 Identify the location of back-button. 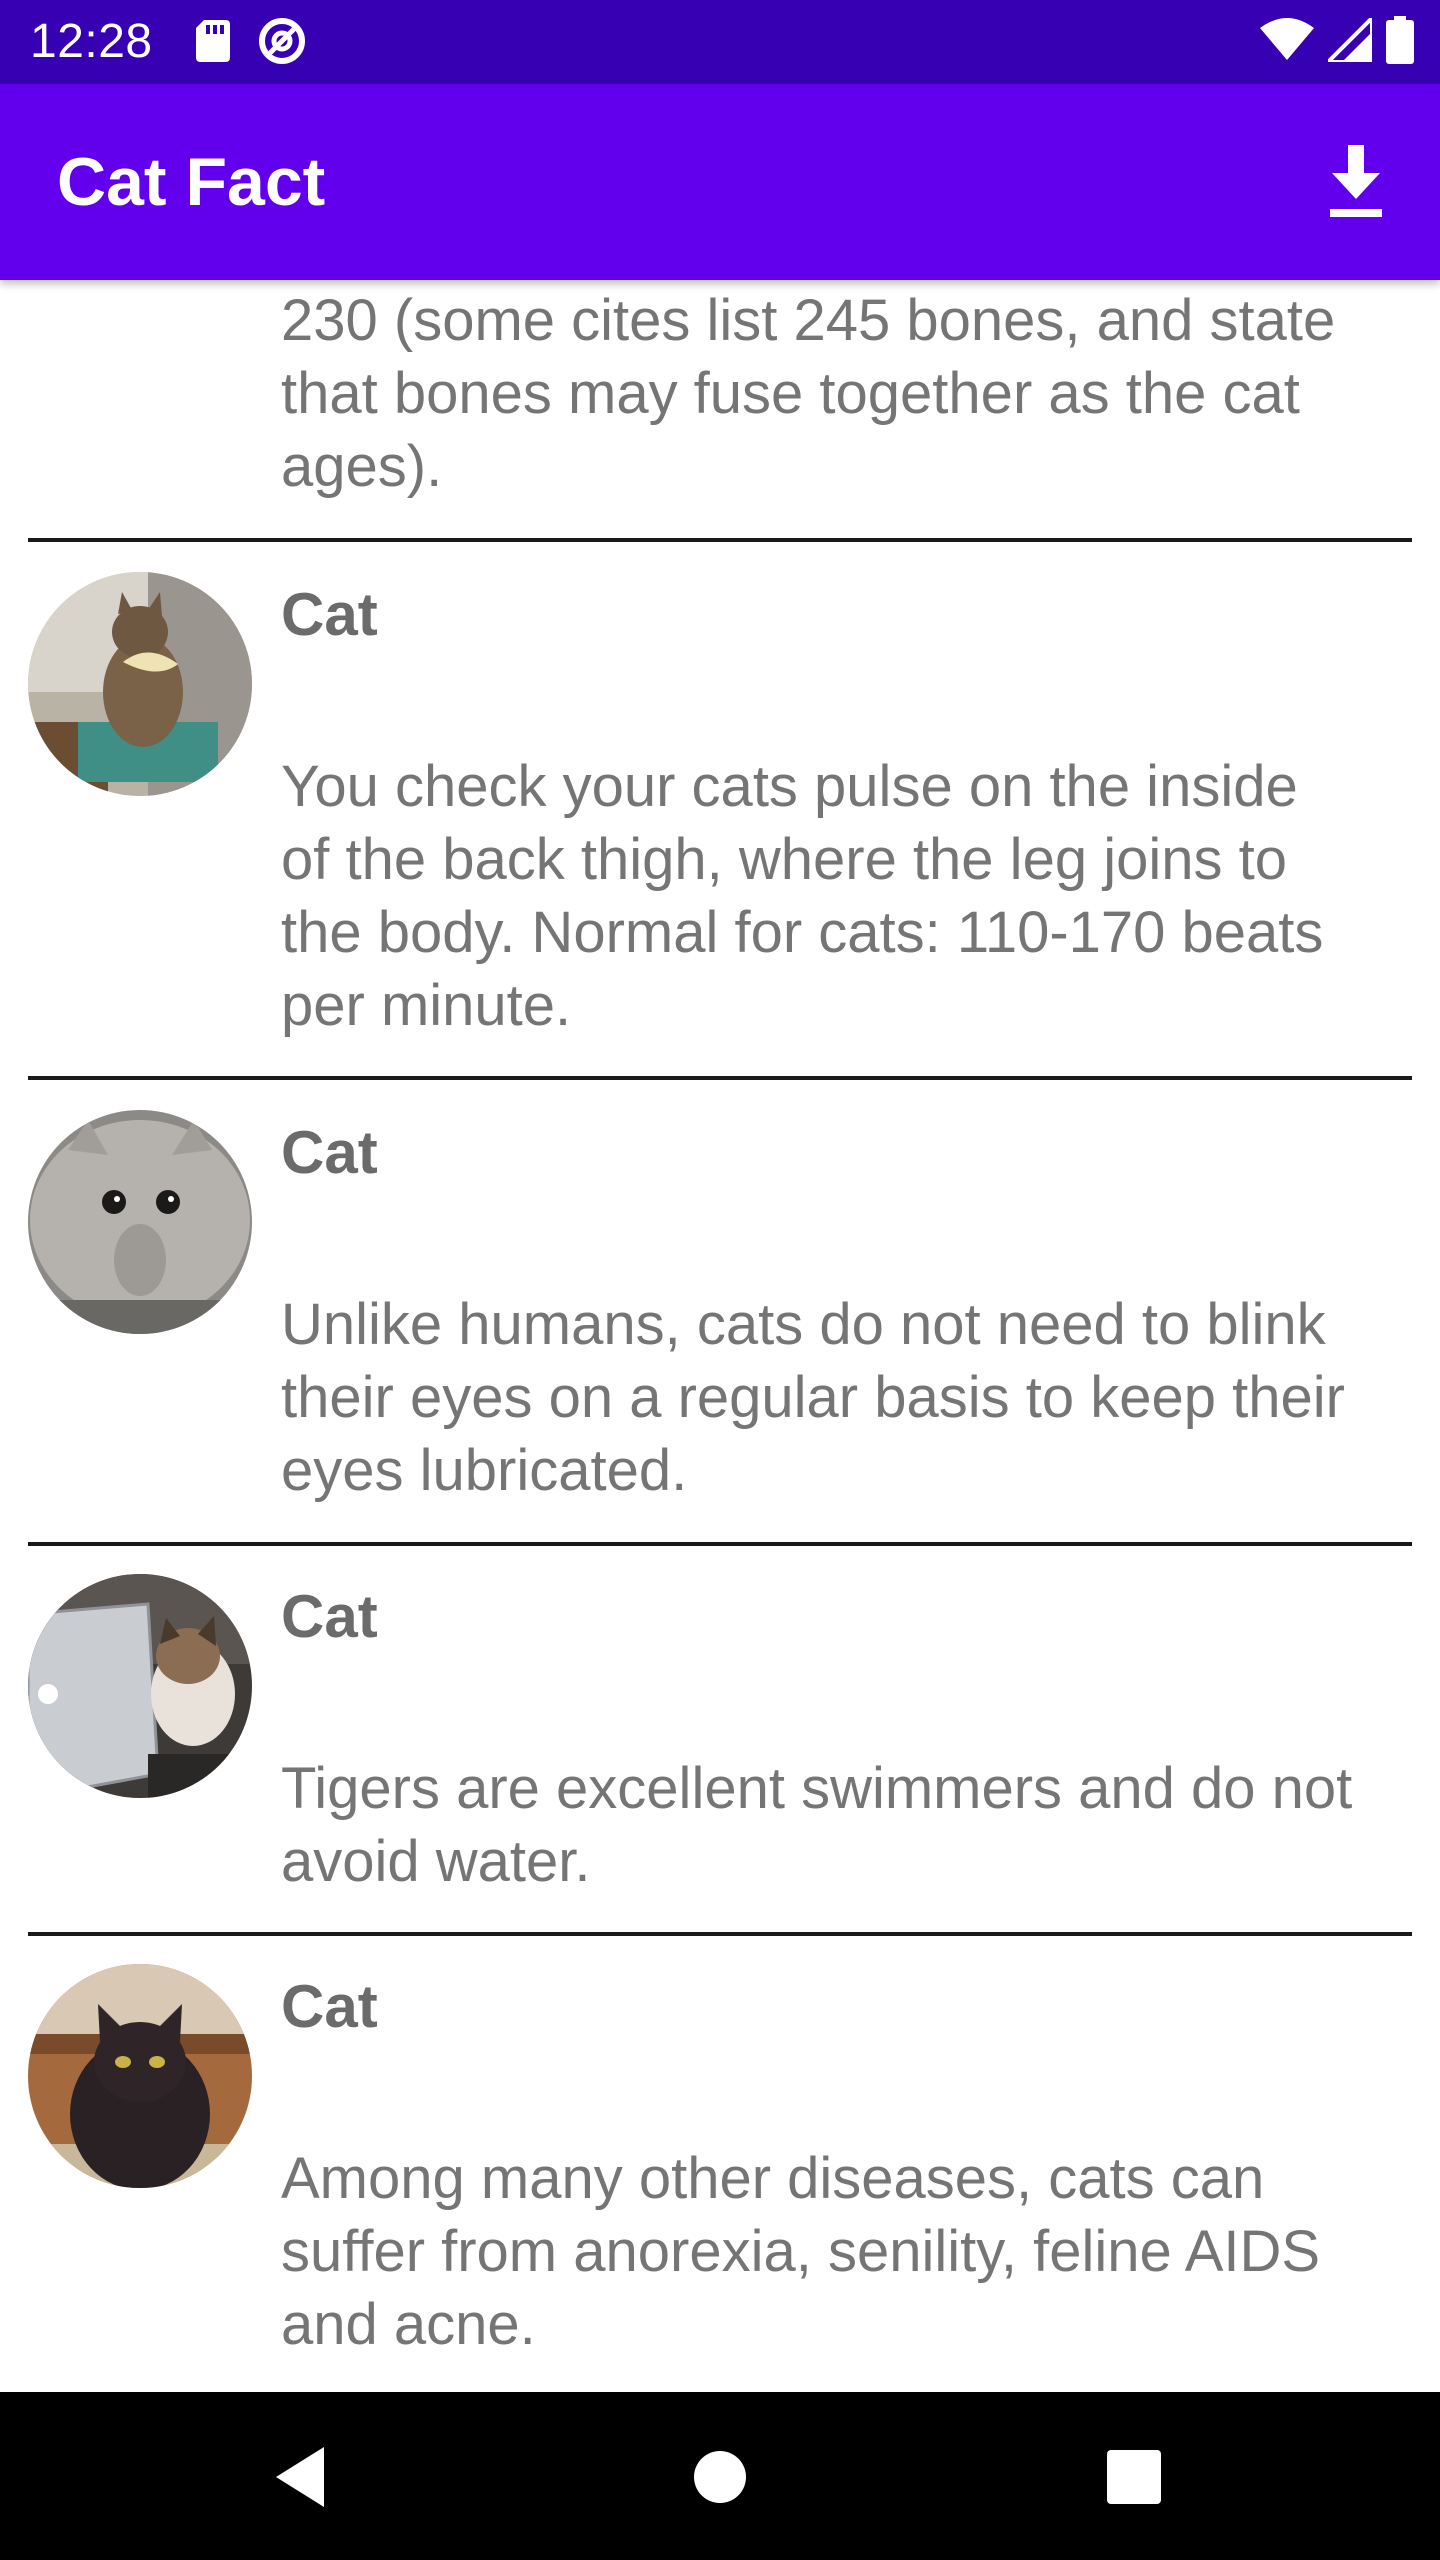
(300, 2477).